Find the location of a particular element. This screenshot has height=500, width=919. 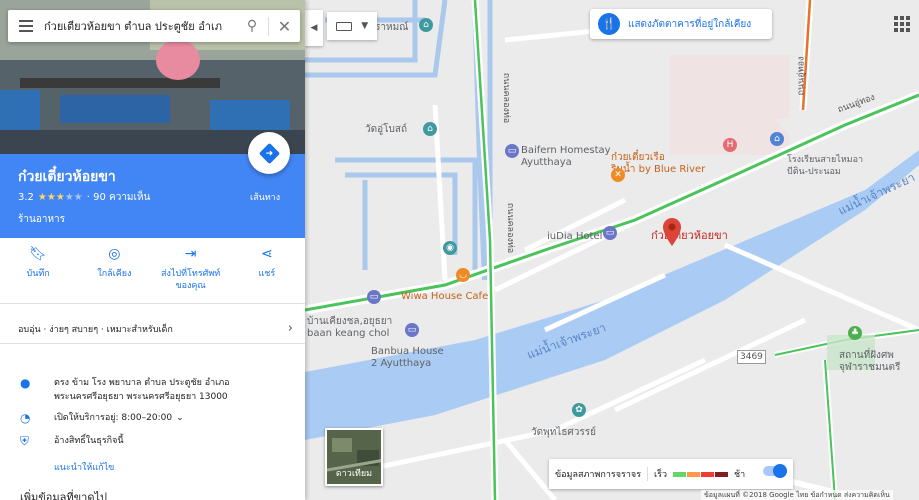

map-label-temple2: วัดพุทไธศวรรย์ is located at coordinates (563, 432).